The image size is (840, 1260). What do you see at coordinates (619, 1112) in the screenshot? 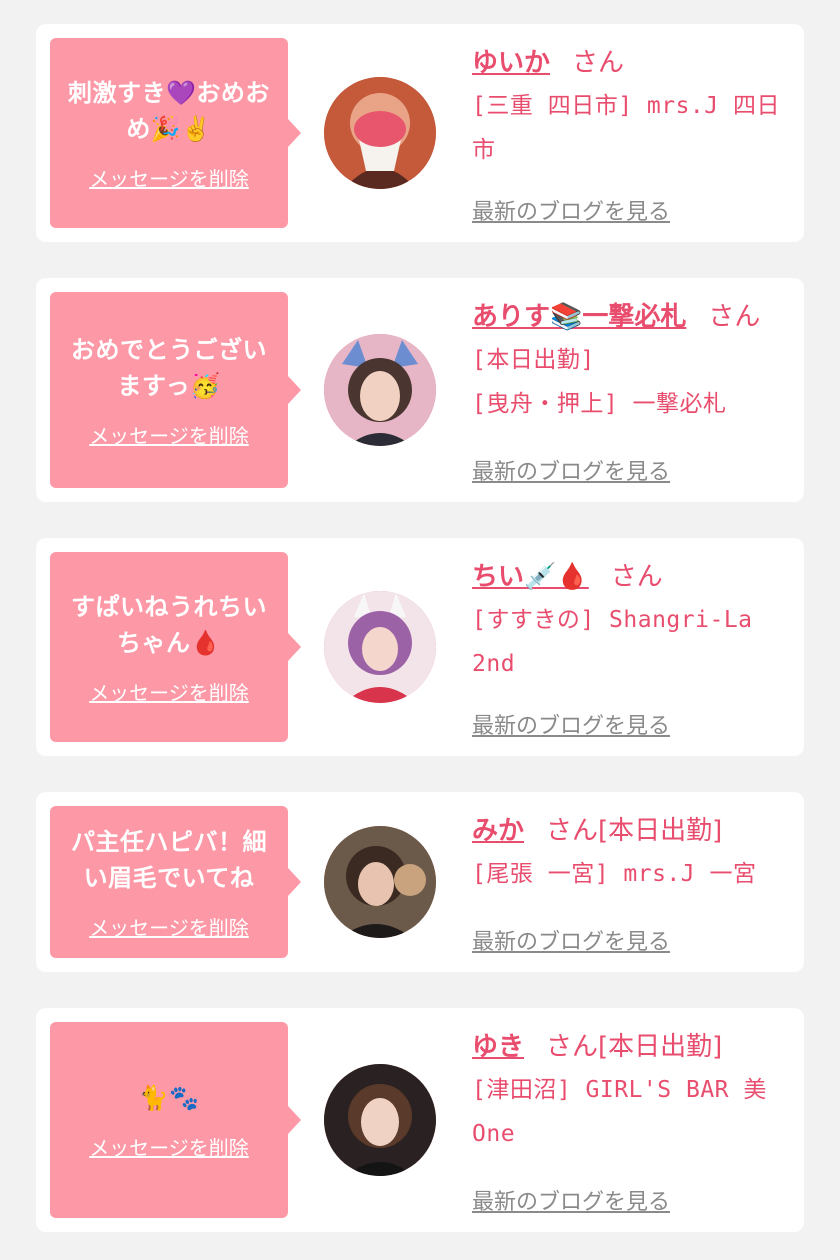
I see `shop-info: [津田沼] GIRL'S BAR 美 One` at bounding box center [619, 1112].